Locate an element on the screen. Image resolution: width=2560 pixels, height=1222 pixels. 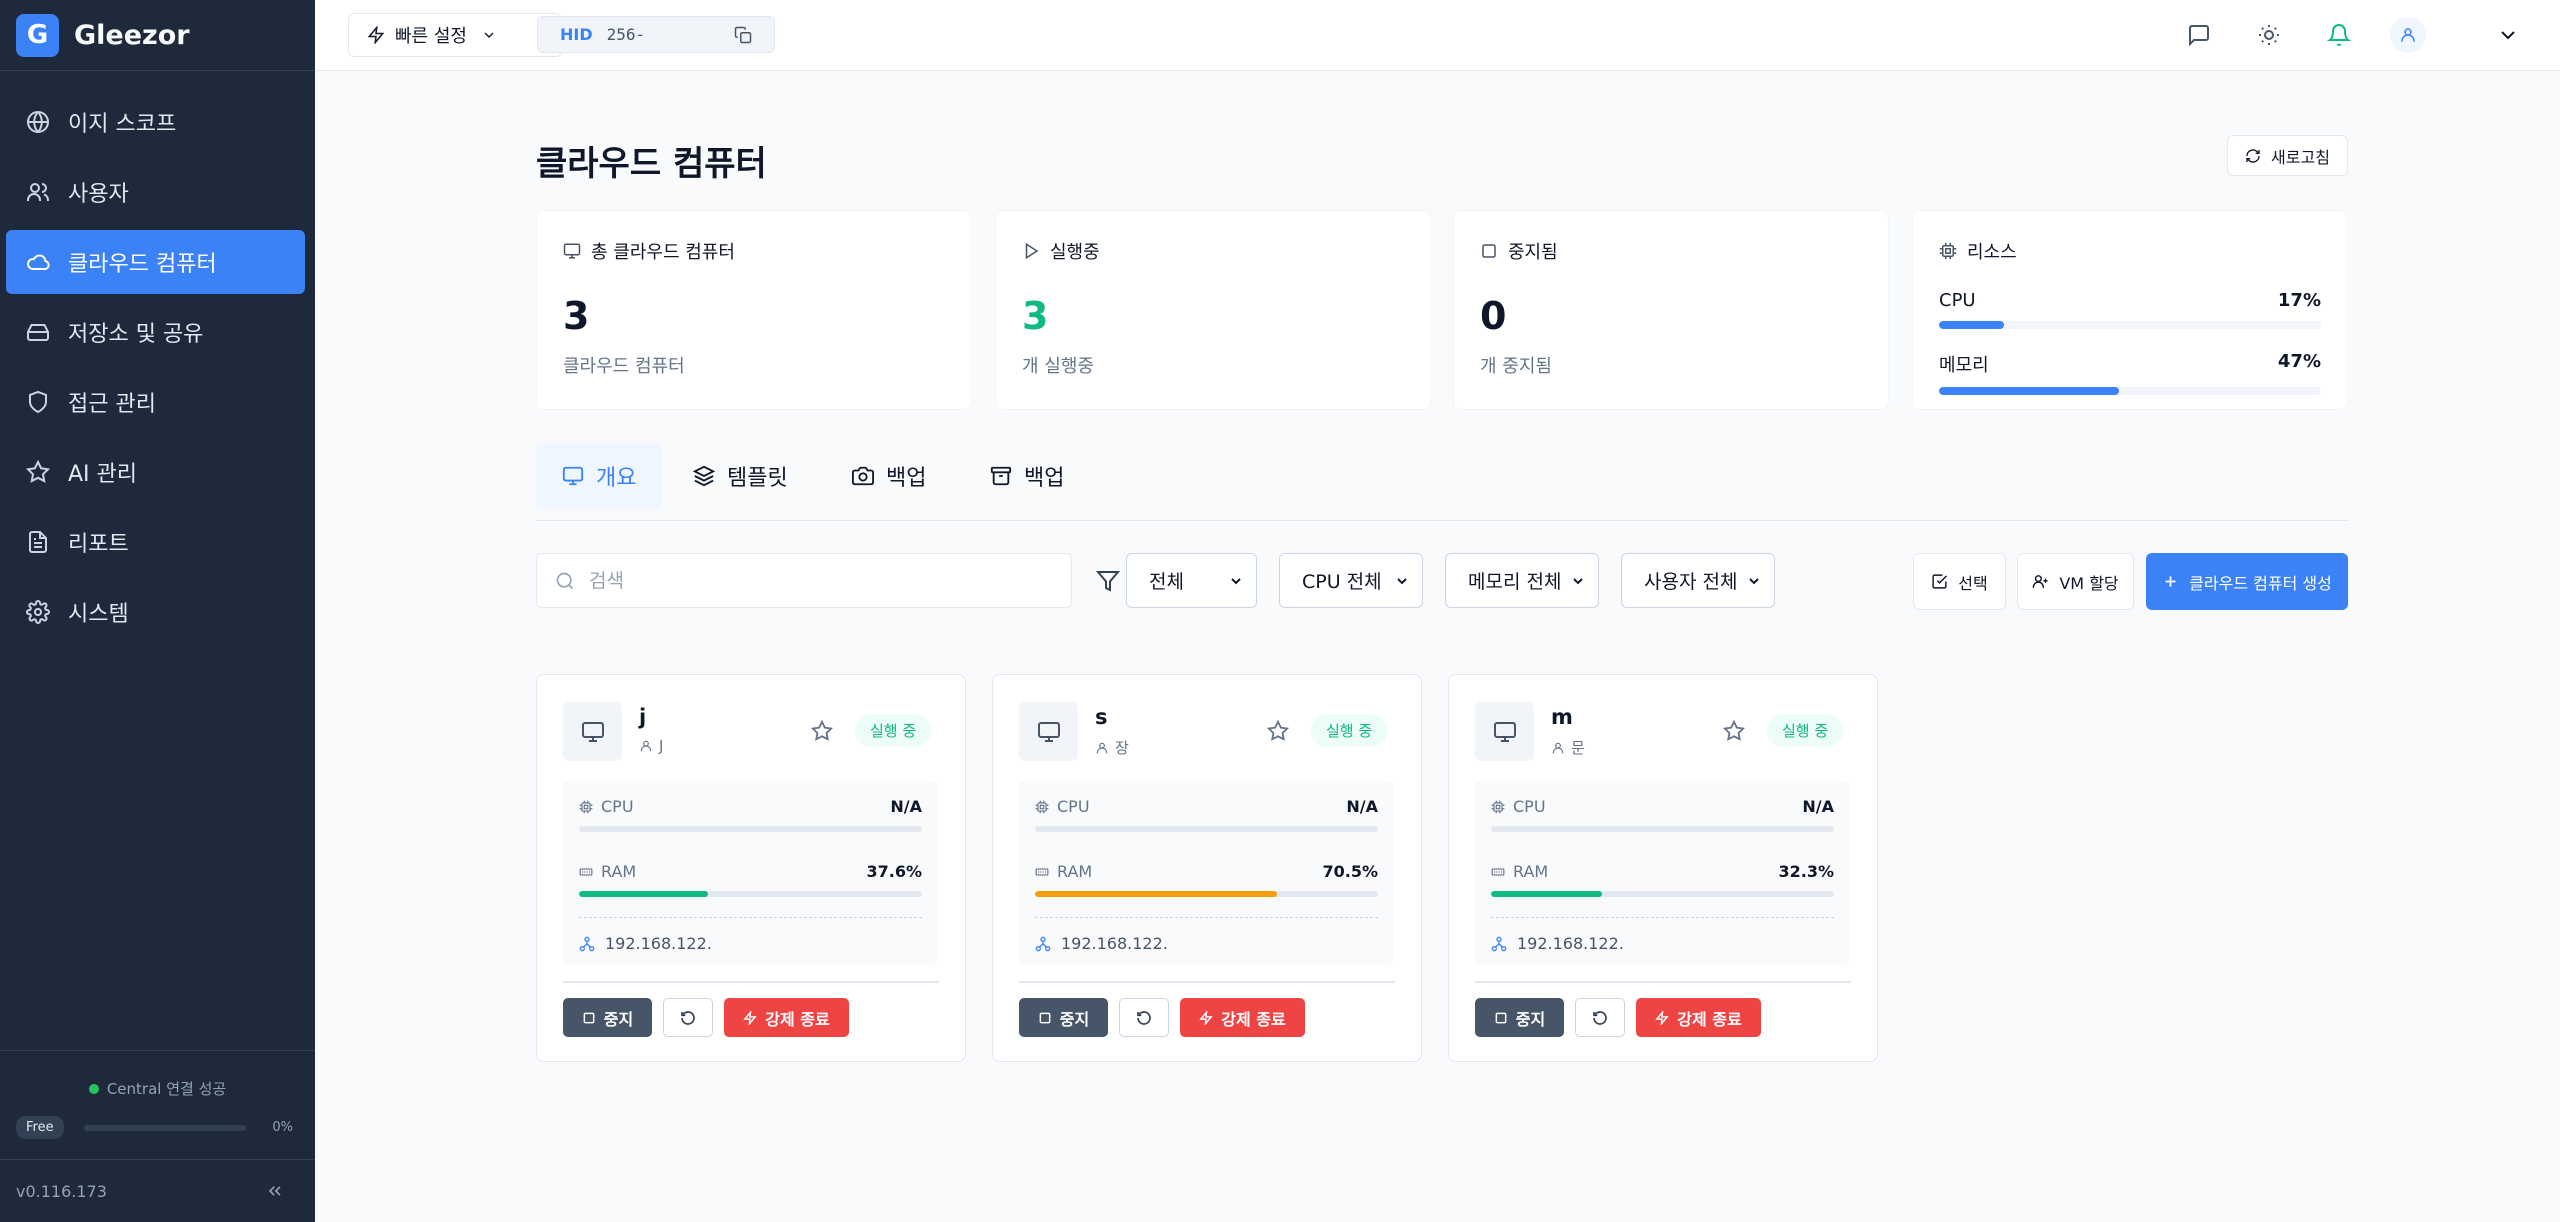
sidebar-item-storage: 저장소 및 공유 is located at coordinates (155, 332).